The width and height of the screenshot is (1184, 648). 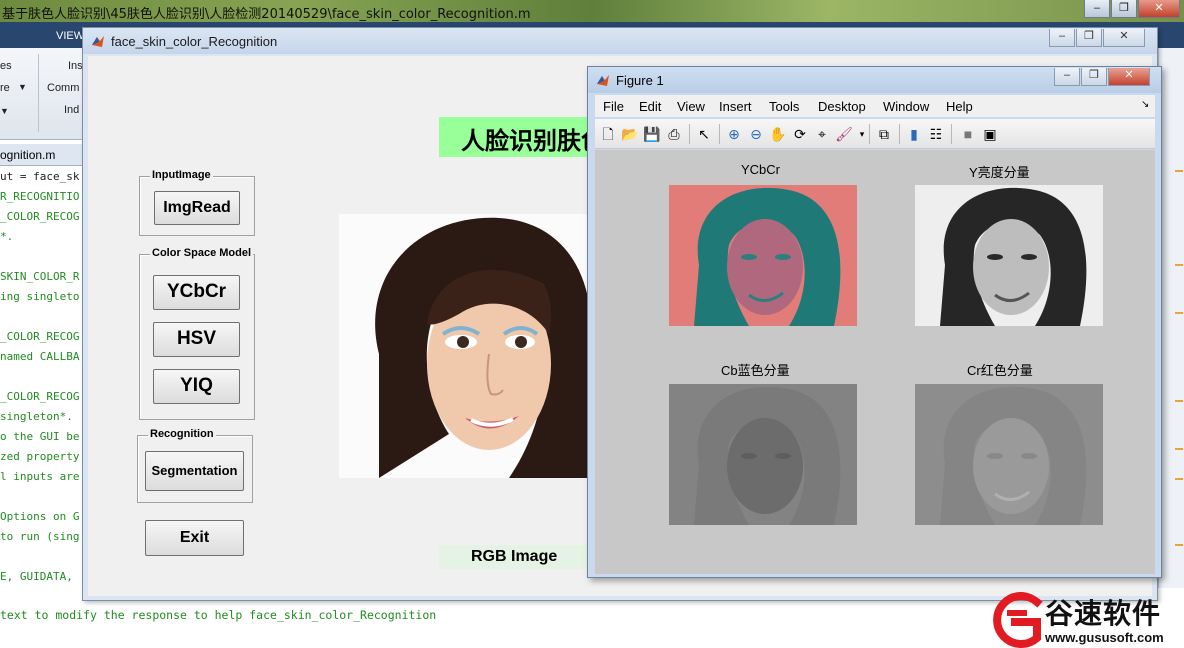 I want to click on recognition-panel: Recognition Segmentation, so click(x=195, y=465).